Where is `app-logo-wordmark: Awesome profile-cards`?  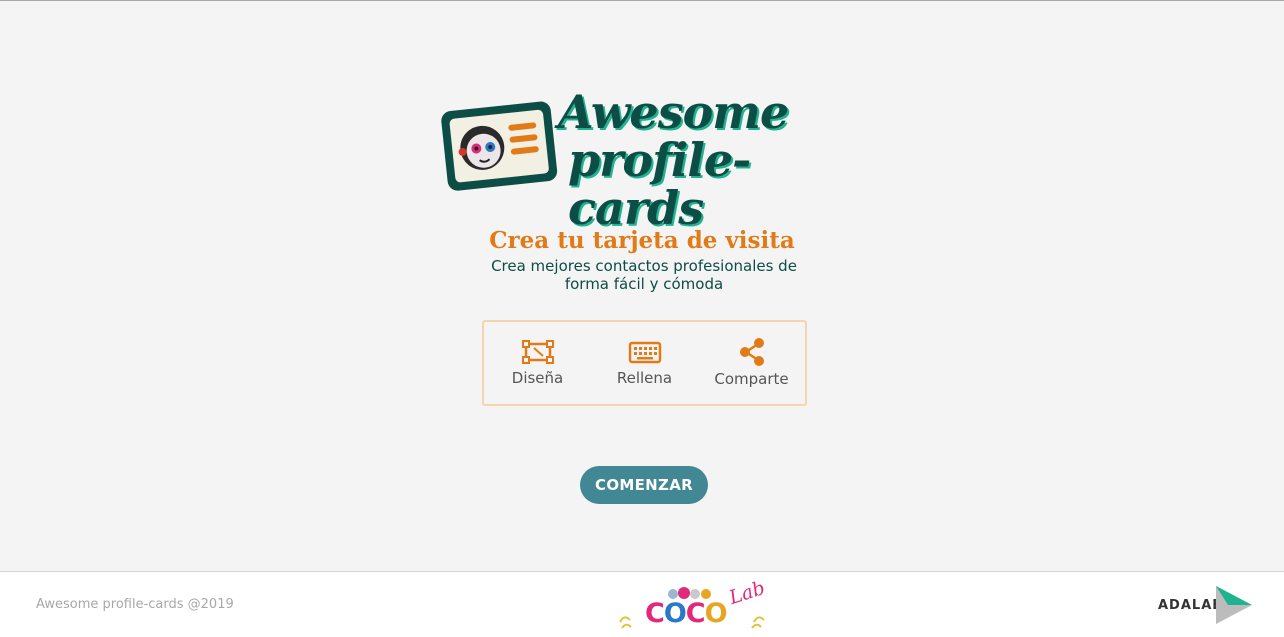
app-logo-wordmark: Awesome profile-cards is located at coordinates (708, 160).